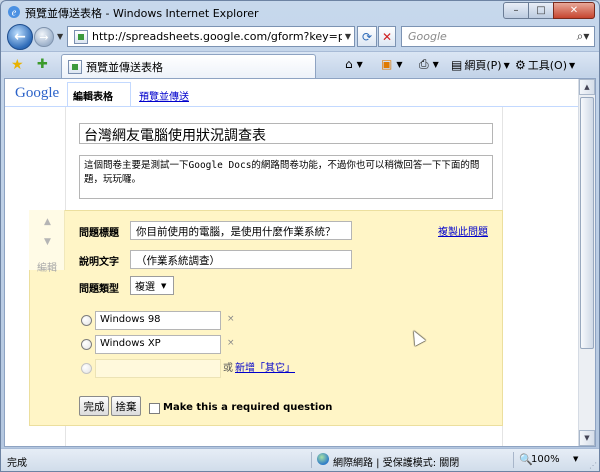  Describe the element at coordinates (47, 242) in the screenshot. I see `move-down-icon: ▼` at that location.